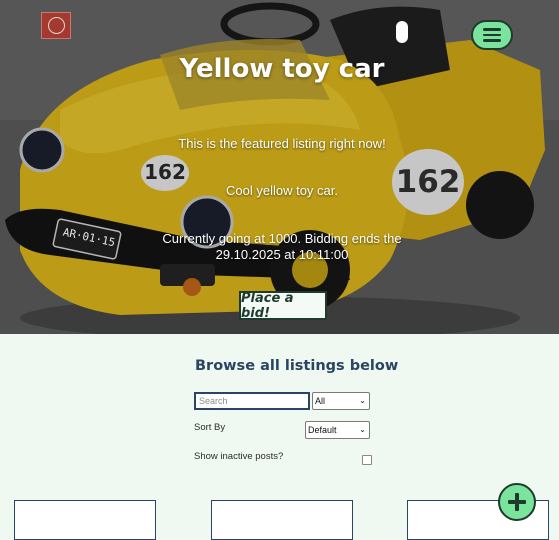 The width and height of the screenshot is (559, 540). Describe the element at coordinates (282, 254) in the screenshot. I see `bid-status-line-2: 29.10.2025 at 10:11:00` at that location.